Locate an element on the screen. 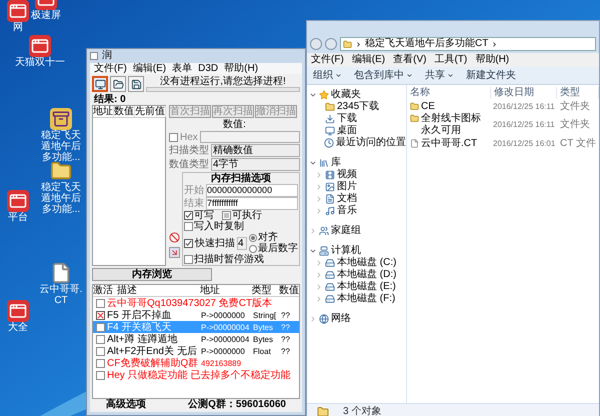 This screenshot has height=416, width=600. toolbar-button: 共享 is located at coordinates (439, 76).